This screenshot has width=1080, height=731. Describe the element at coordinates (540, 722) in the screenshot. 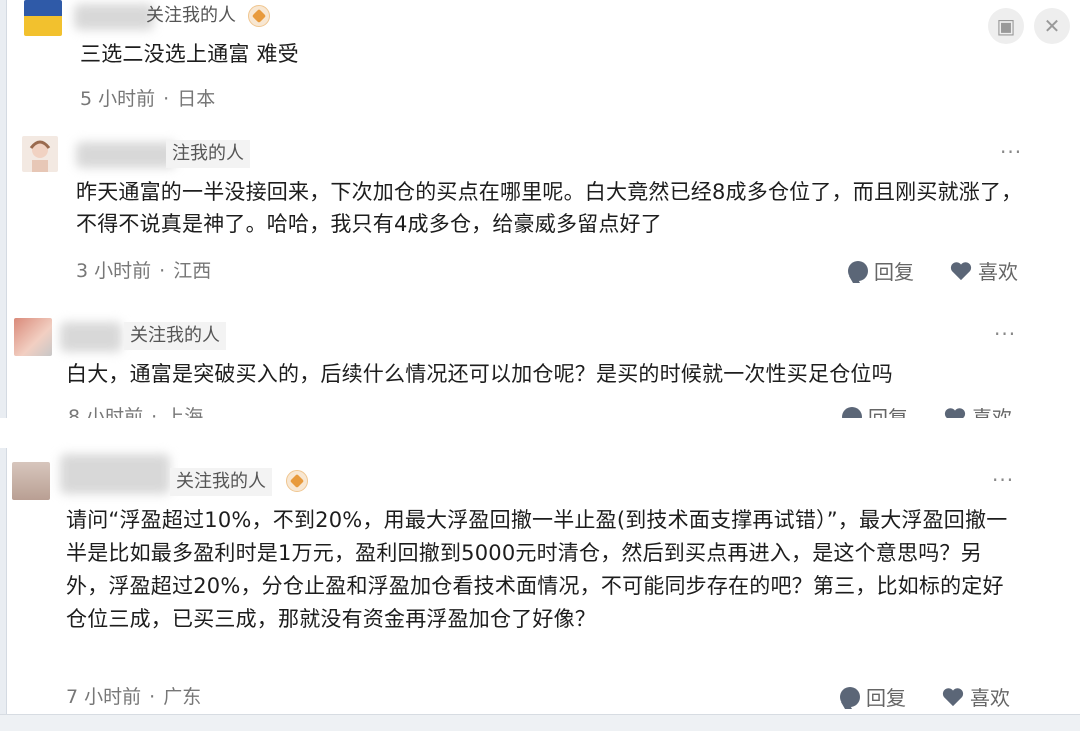

I see `window-bottom-border` at that location.